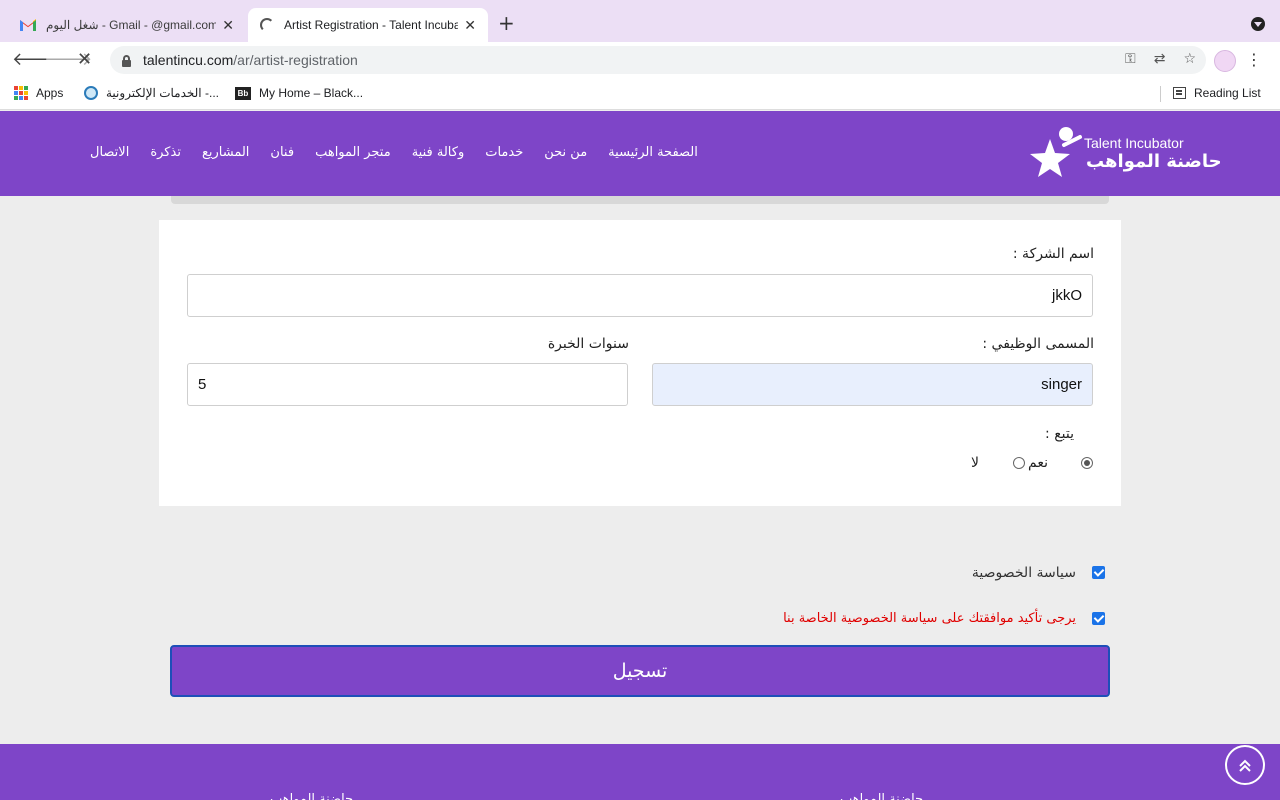 This screenshot has width=1280, height=800. I want to click on follows-label: يتبع :, so click(1059, 434).